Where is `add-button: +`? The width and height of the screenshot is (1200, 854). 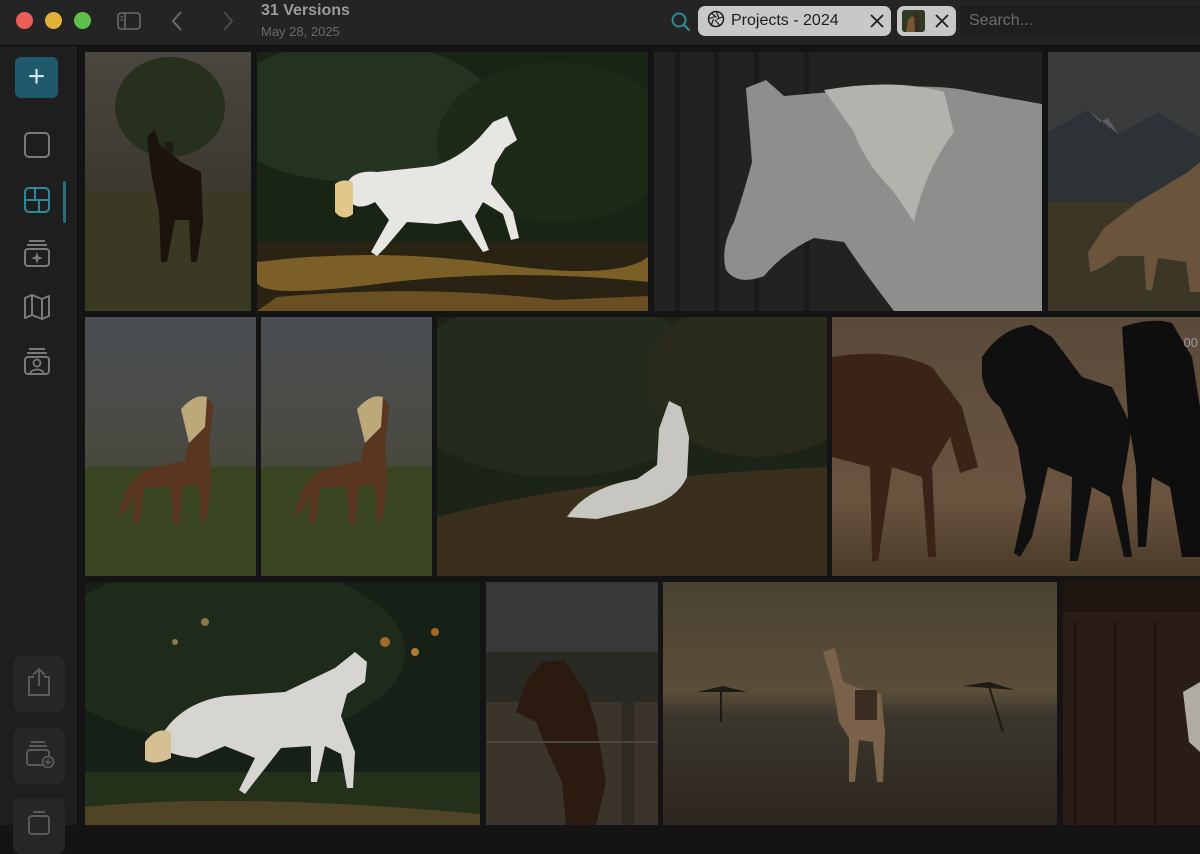
add-button: + is located at coordinates (36, 77).